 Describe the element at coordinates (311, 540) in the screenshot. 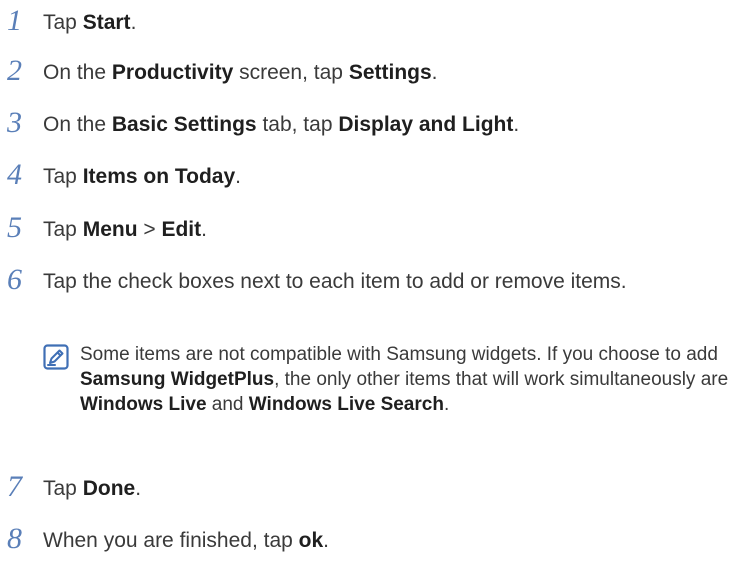

I see `ui-term-ok: ok` at that location.